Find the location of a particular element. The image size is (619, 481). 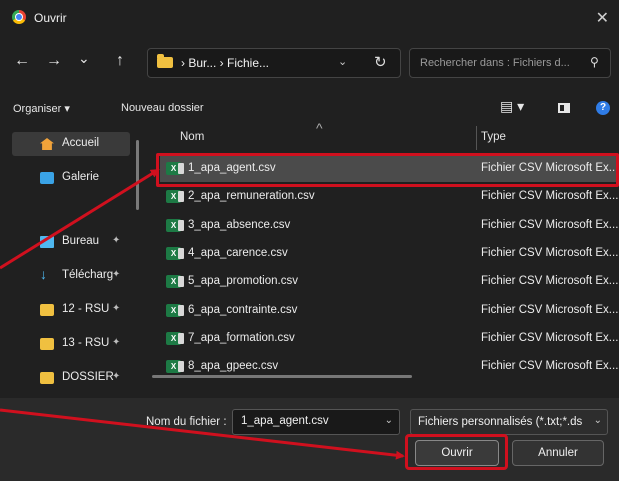

sidebar-item-label: Galerie is located at coordinates (81, 177).